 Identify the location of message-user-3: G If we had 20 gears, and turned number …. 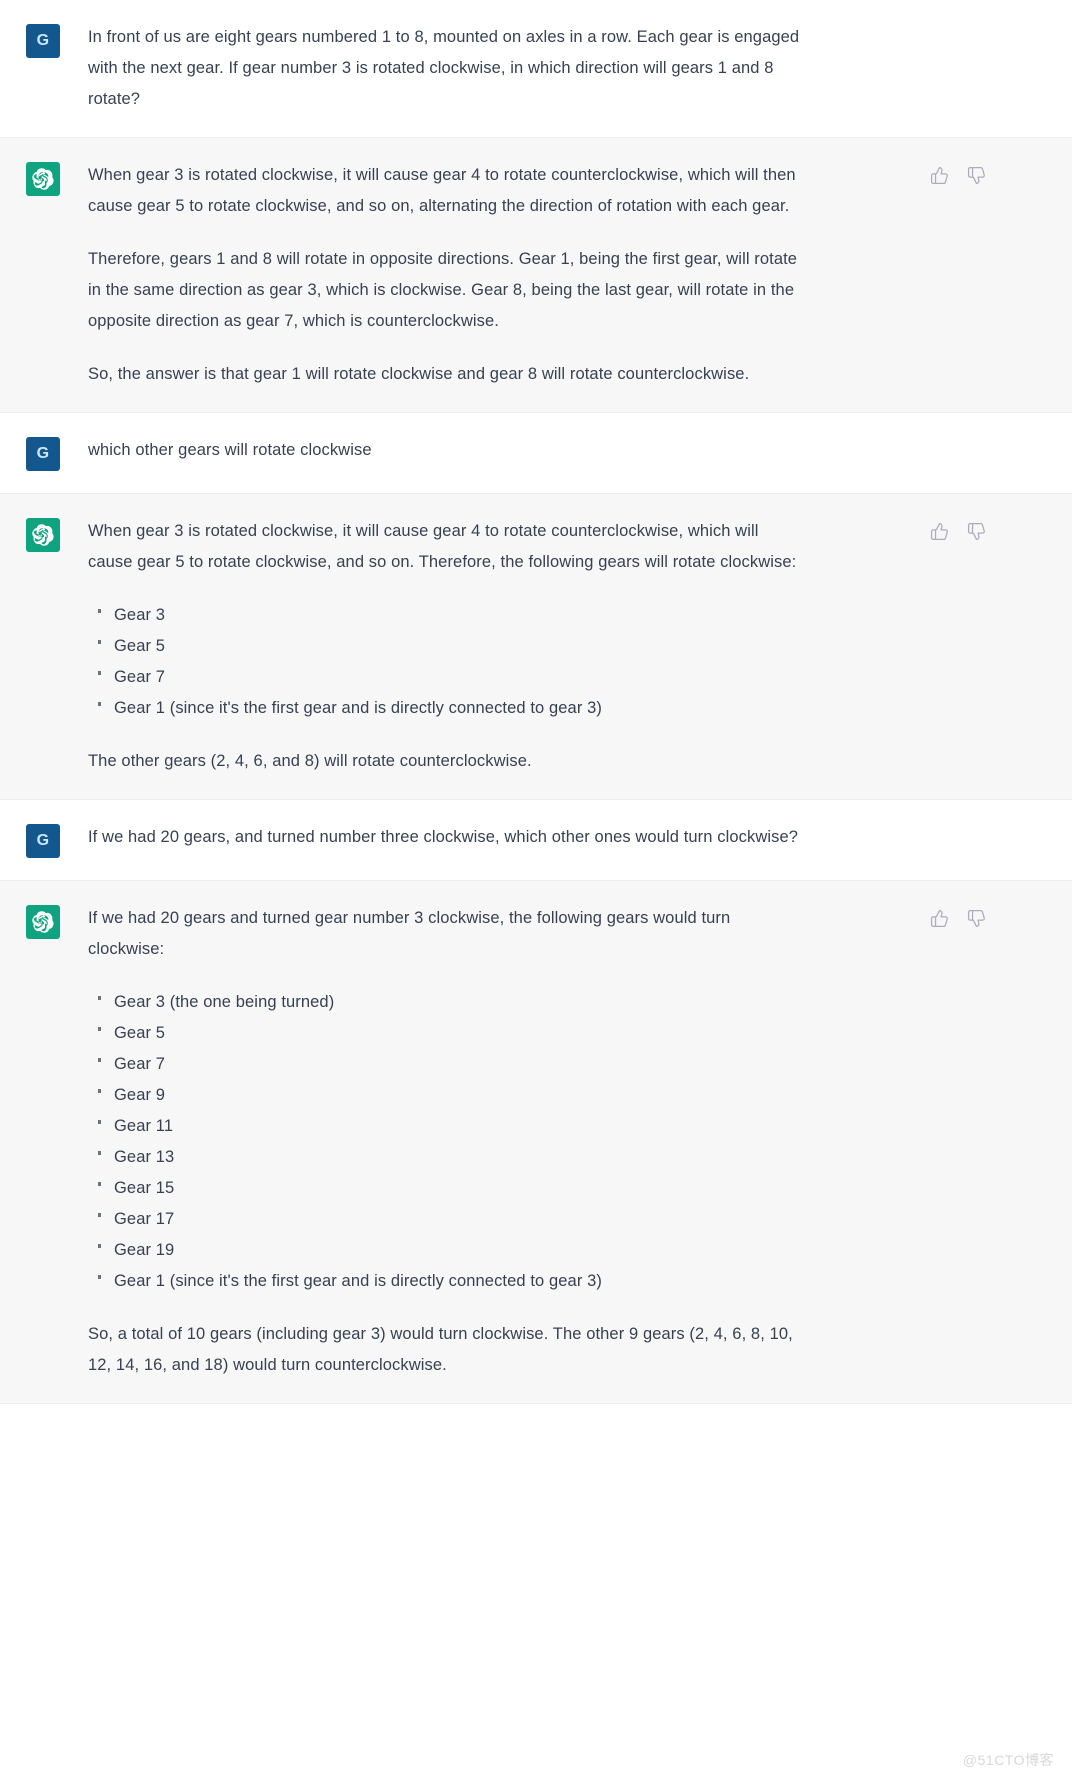
(536, 840).